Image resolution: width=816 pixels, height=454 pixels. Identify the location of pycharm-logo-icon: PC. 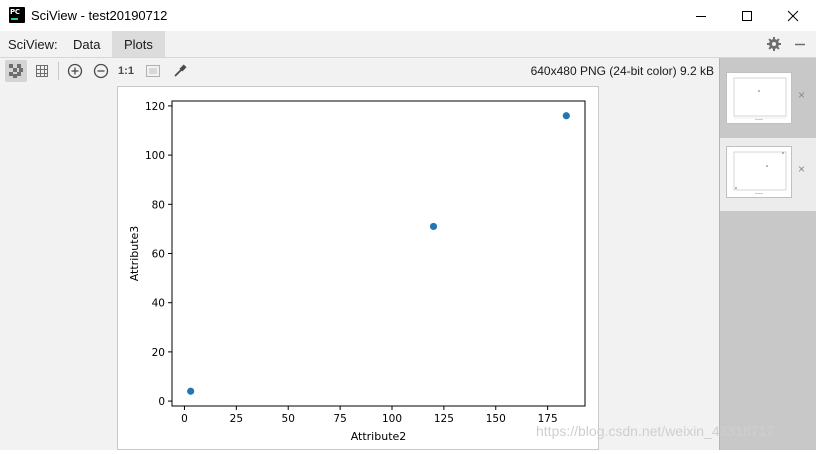
(17, 15).